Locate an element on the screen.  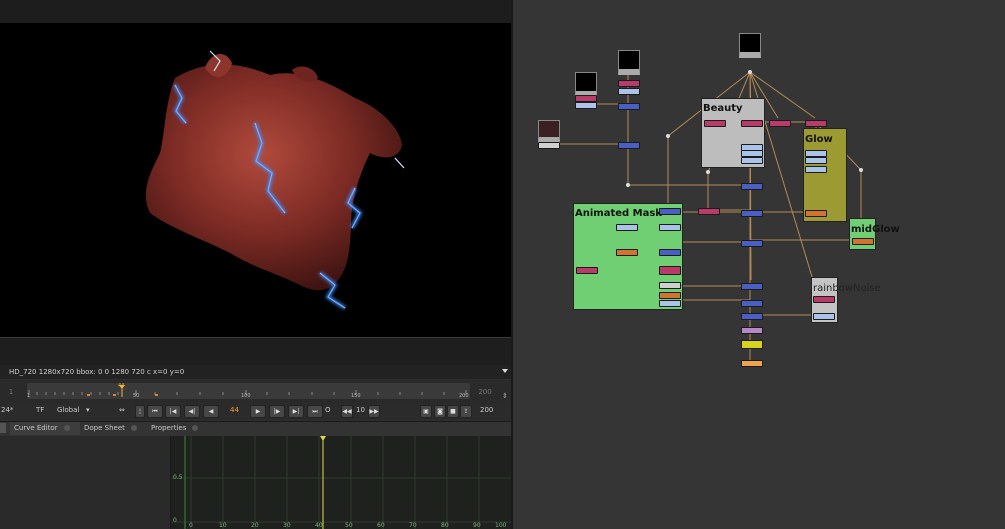
x-tick-label: 80 is located at coordinates (445, 525).